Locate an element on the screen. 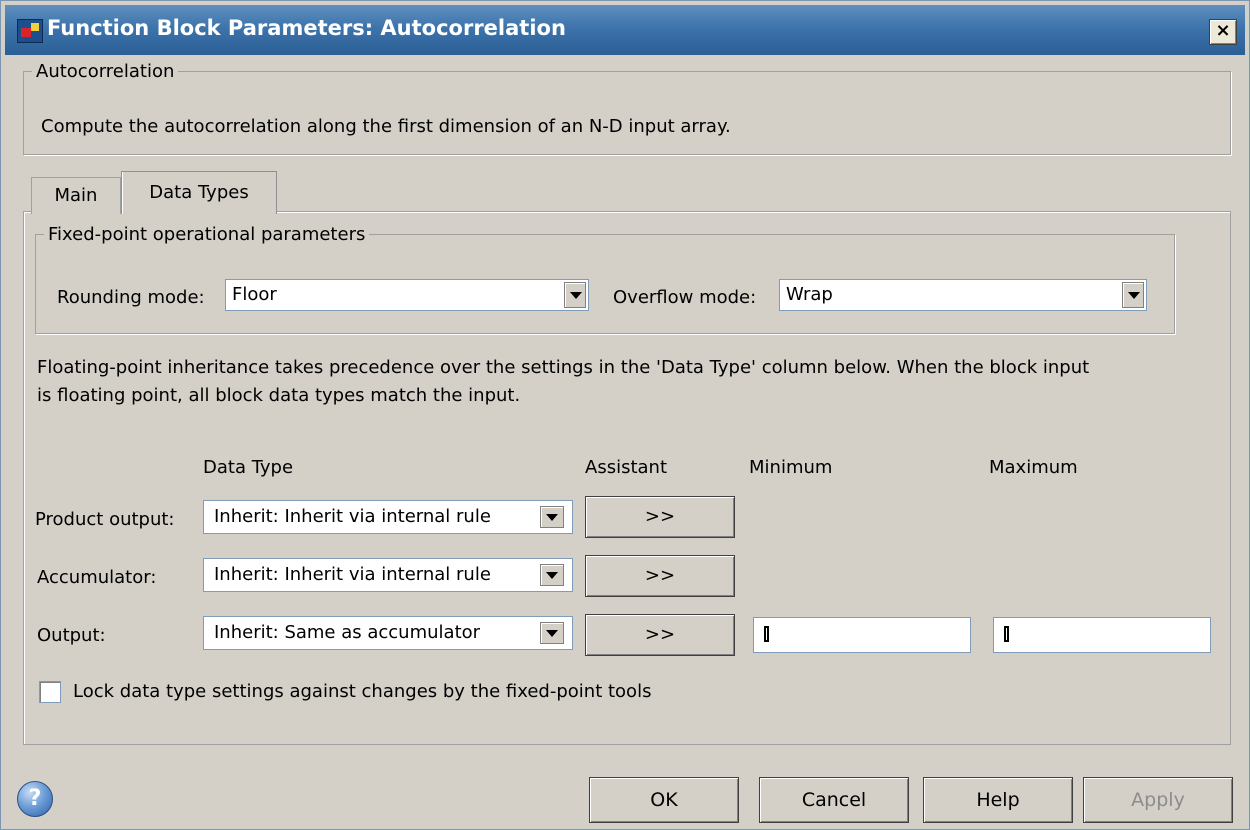  row-label-output: Output: is located at coordinates (71, 635).